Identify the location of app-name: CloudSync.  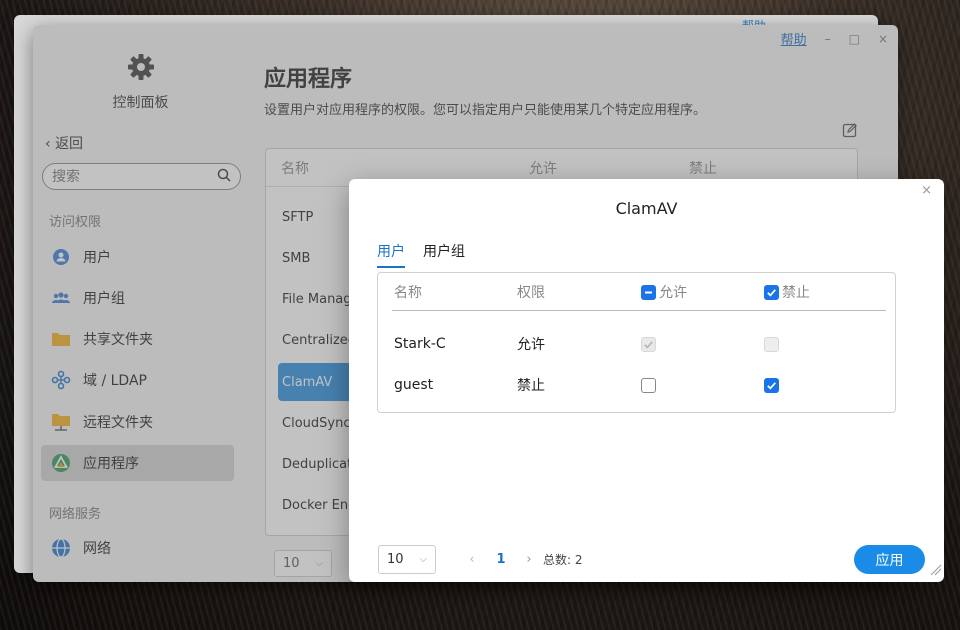
(316, 423).